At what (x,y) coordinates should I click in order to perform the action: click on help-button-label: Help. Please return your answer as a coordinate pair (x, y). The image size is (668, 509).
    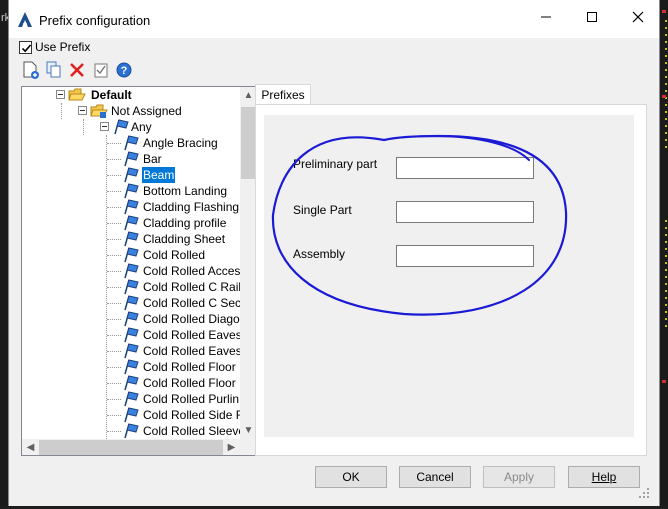
    Looking at the image, I should click on (604, 477).